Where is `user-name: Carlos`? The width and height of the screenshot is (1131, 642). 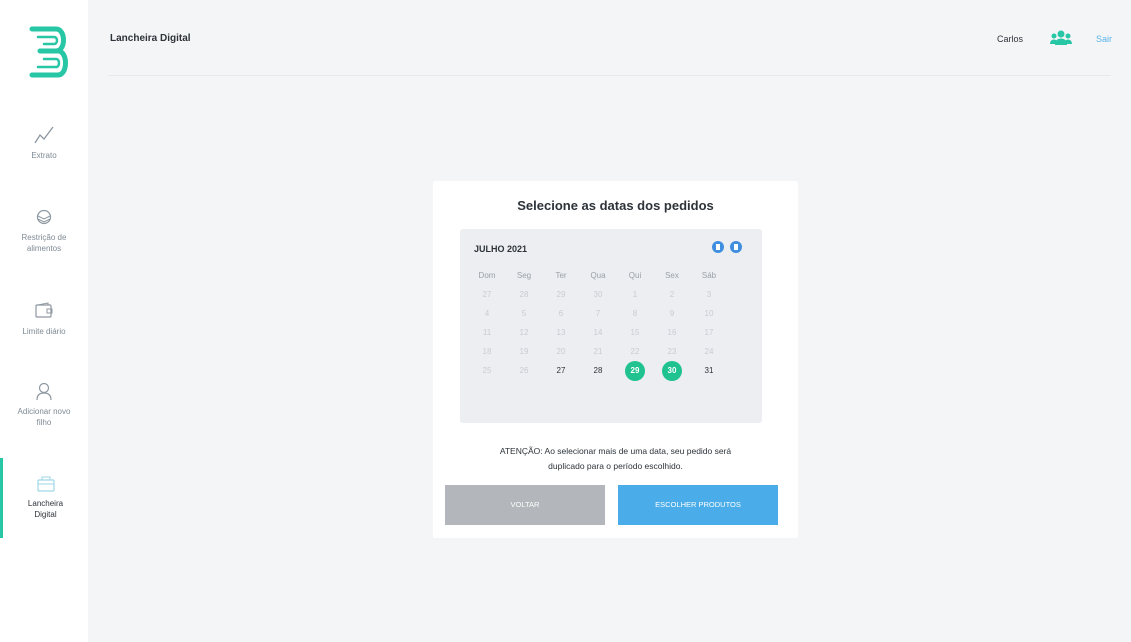 user-name: Carlos is located at coordinates (1010, 39).